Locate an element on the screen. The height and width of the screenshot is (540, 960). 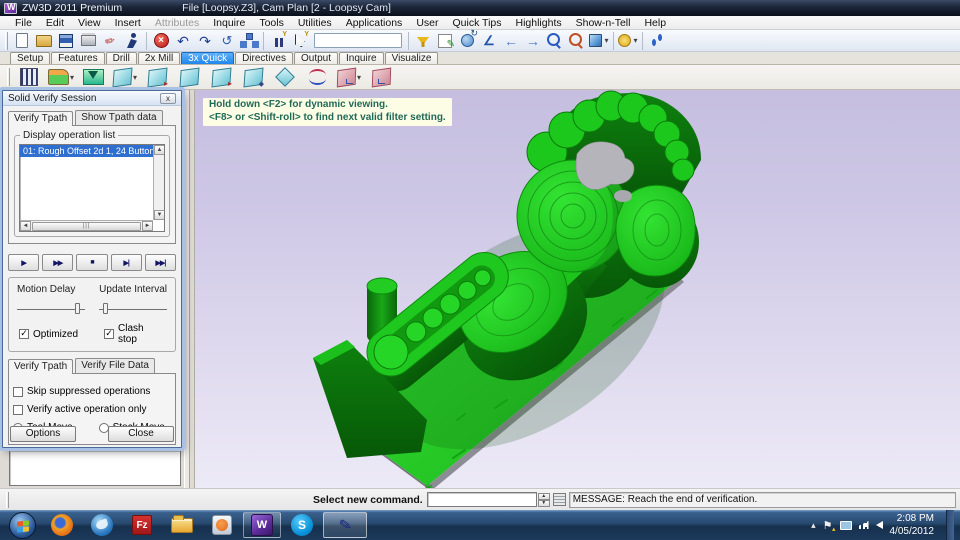
filter-cursor-icon is located at coordinates (300, 40).